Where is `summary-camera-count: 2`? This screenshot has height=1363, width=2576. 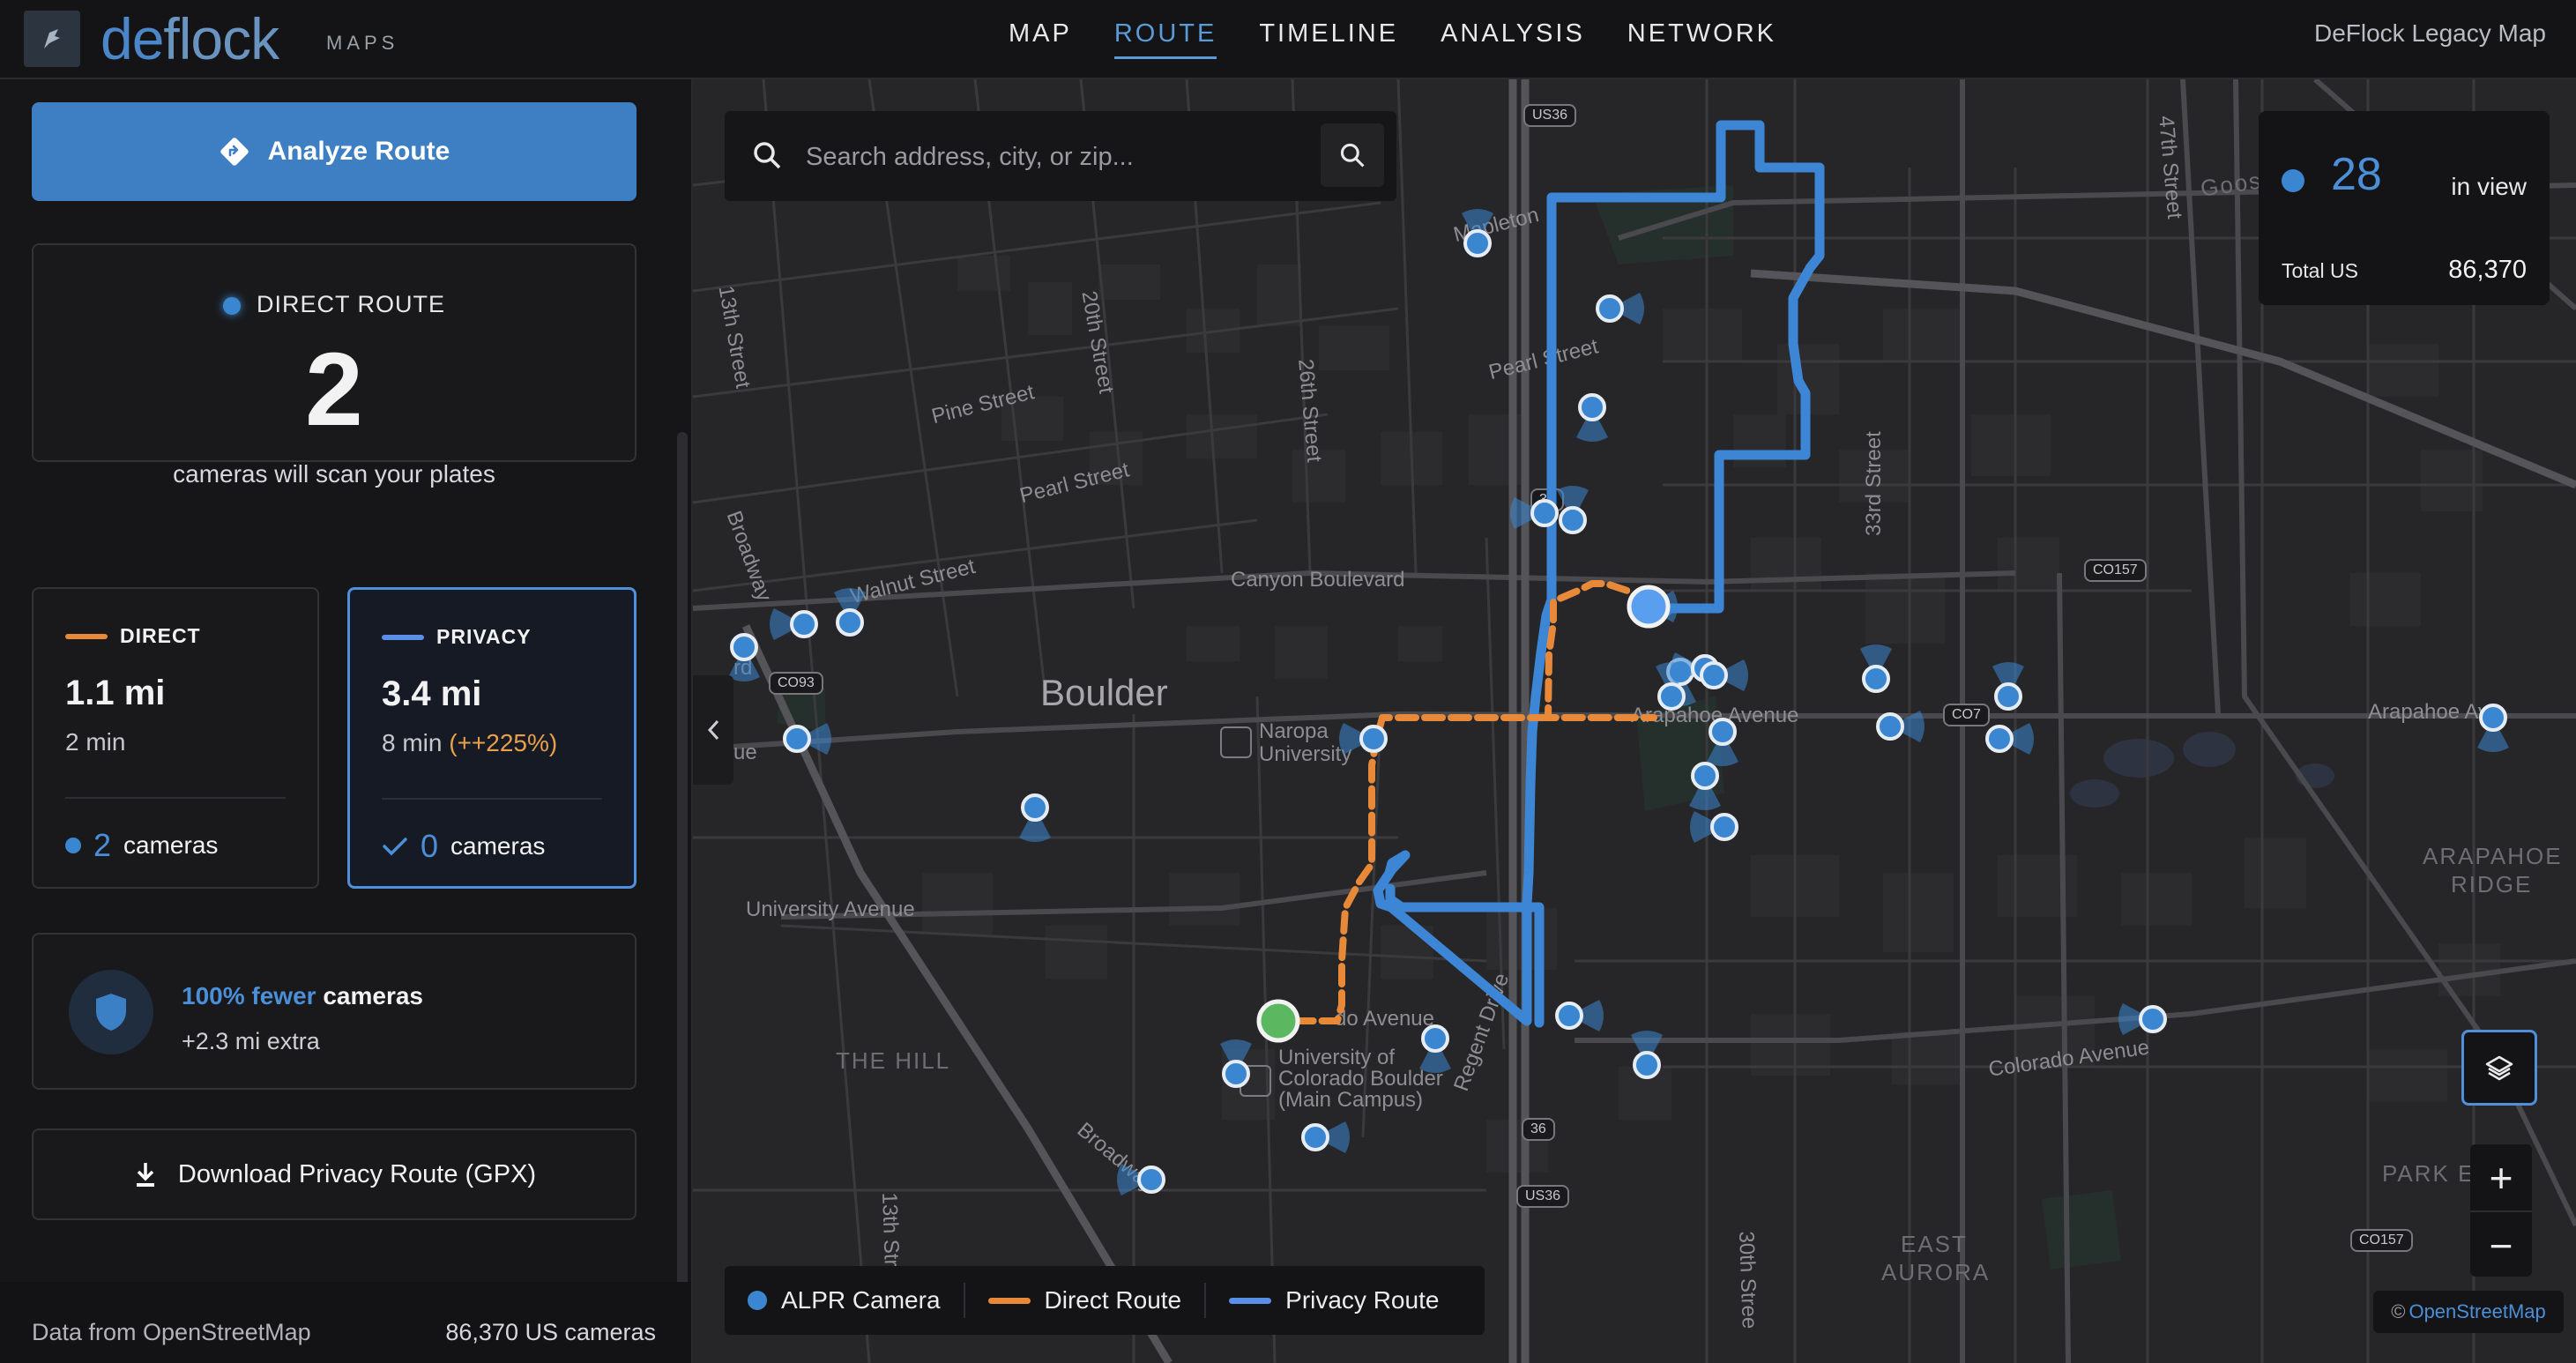
summary-camera-count: 2 is located at coordinates (334, 389).